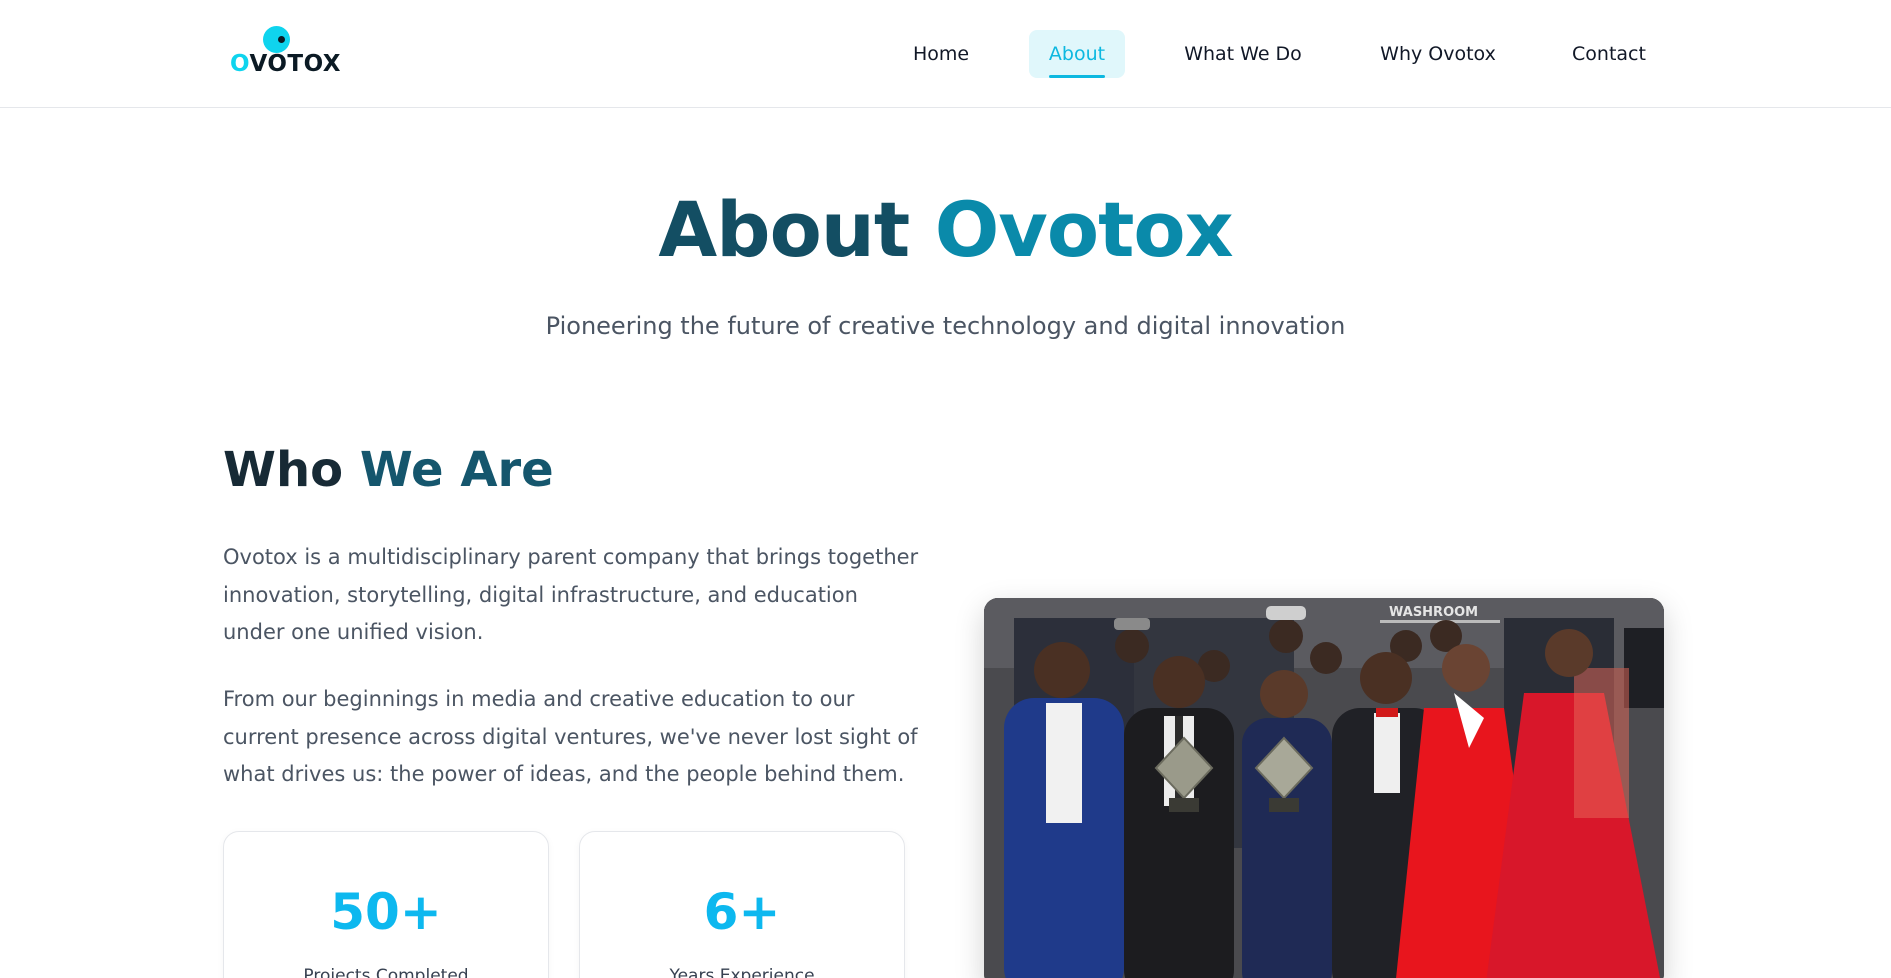 The height and width of the screenshot is (978, 1891). I want to click on stat-card-projects: 50+ Projects Completed, so click(386, 904).